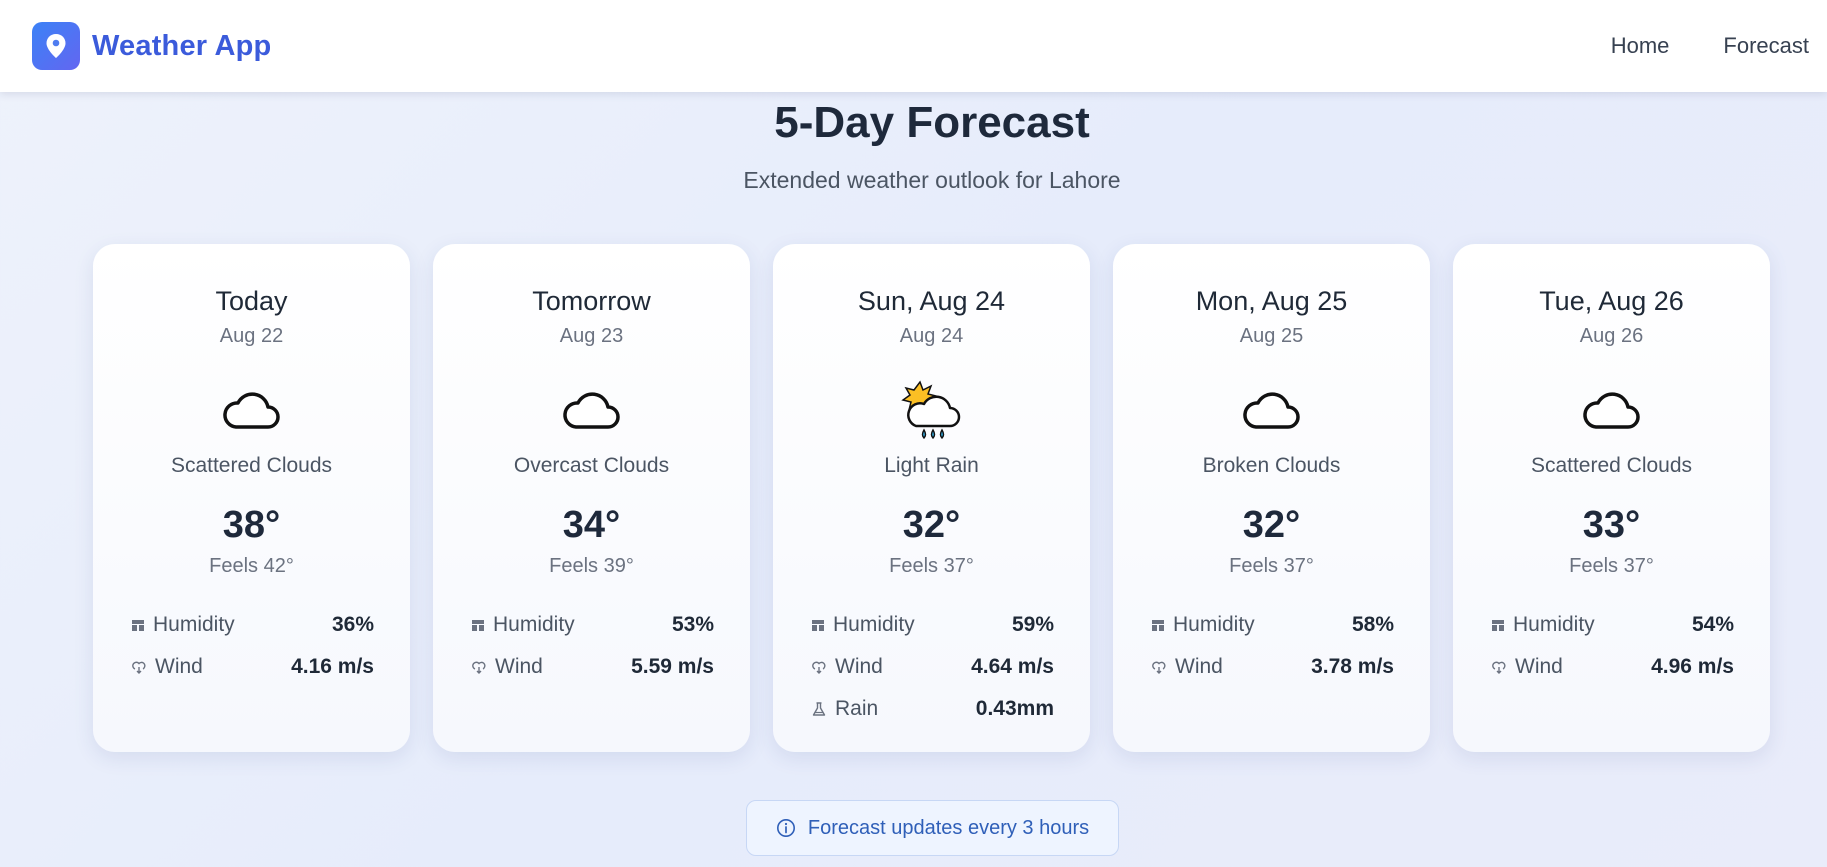  Describe the element at coordinates (931, 465) in the screenshot. I see `card-description: Light Rain` at that location.